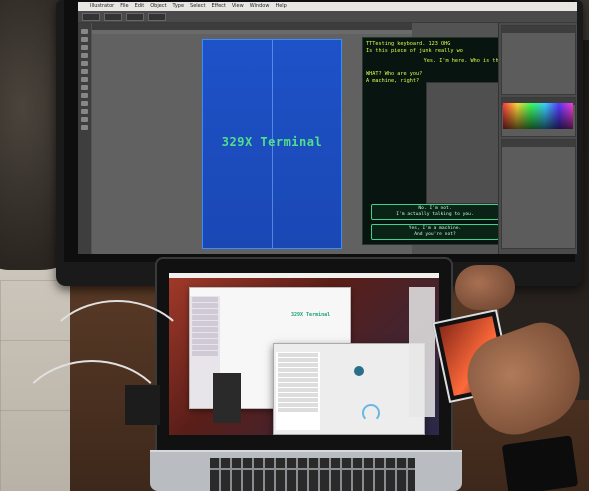 Image resolution: width=589 pixels, height=491 pixels. Describe the element at coordinates (394, 74) in the screenshot. I see `terminal-line: WHAT? Who are you?` at that location.